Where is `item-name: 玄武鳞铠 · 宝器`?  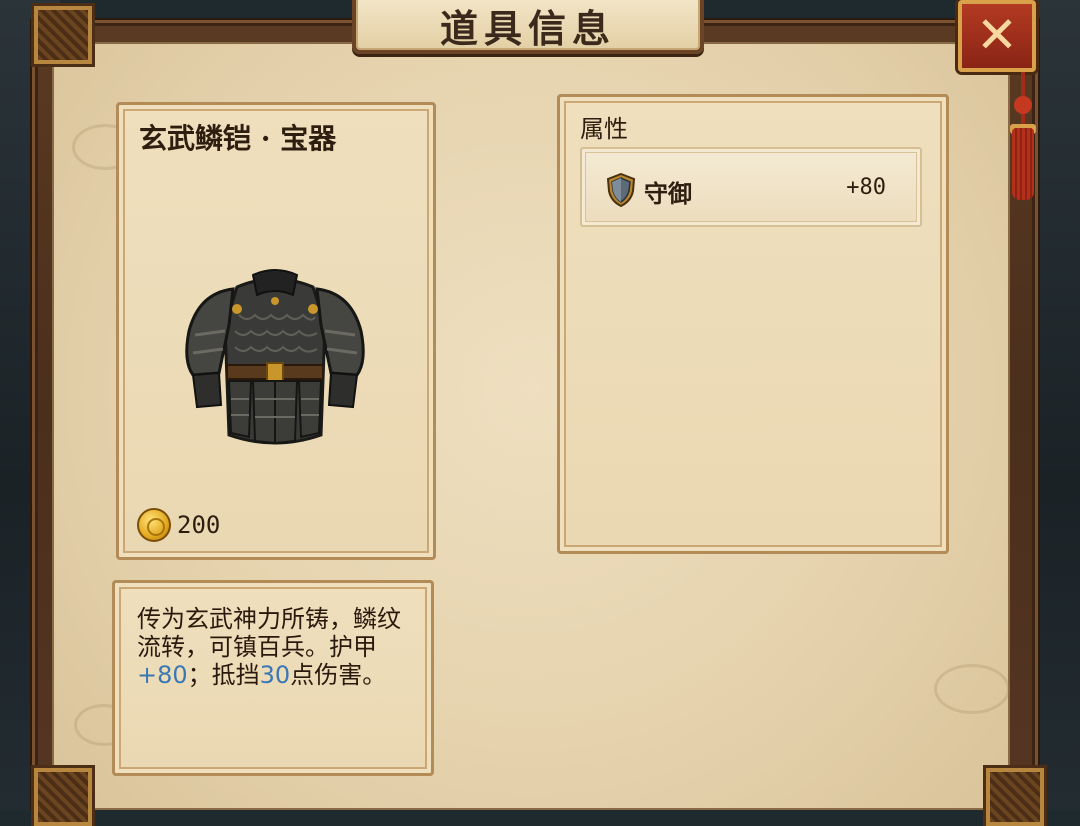
item-name: 玄武鳞铠 · 宝器 is located at coordinates (238, 138).